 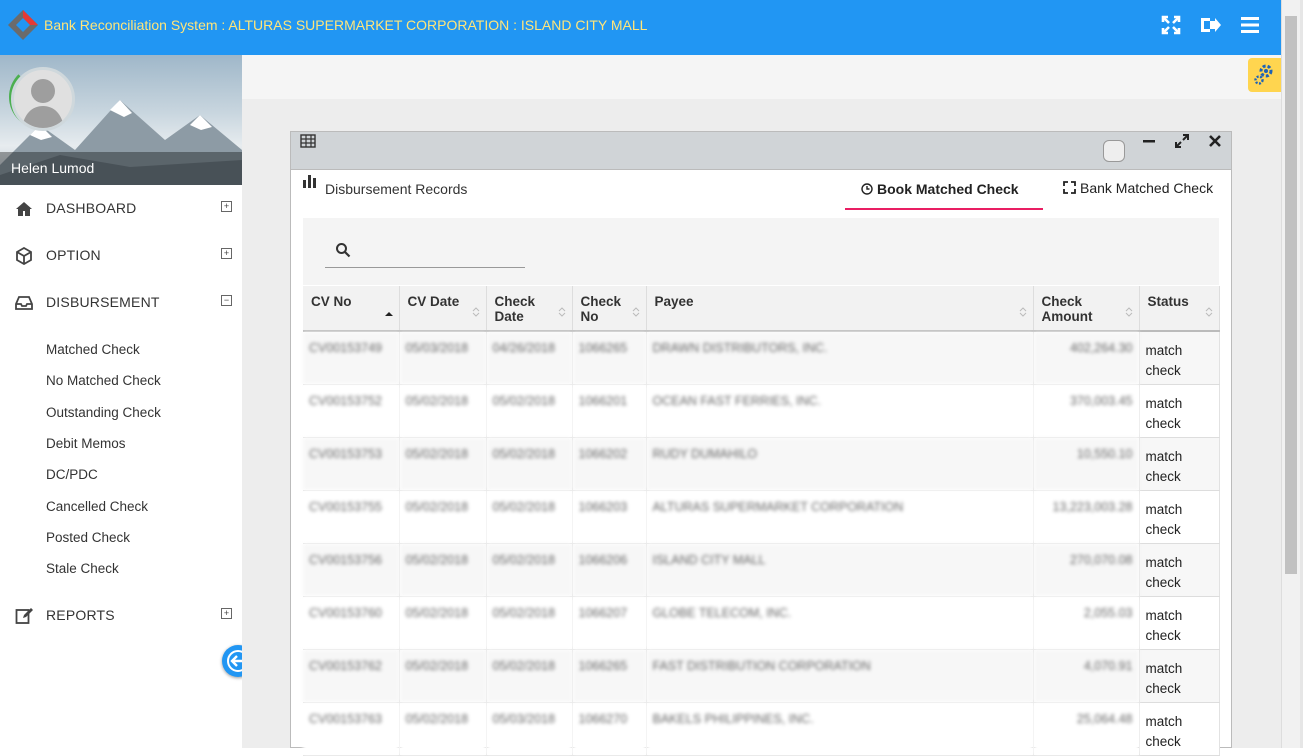 I want to click on profile-banner: Helen Lumod, so click(x=121, y=120).